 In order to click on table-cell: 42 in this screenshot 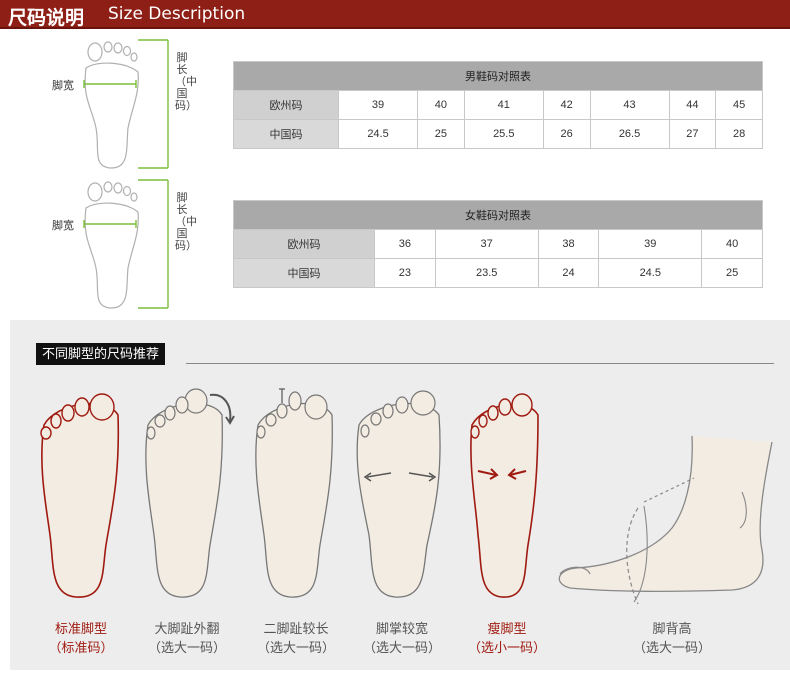, I will do `click(566, 105)`.